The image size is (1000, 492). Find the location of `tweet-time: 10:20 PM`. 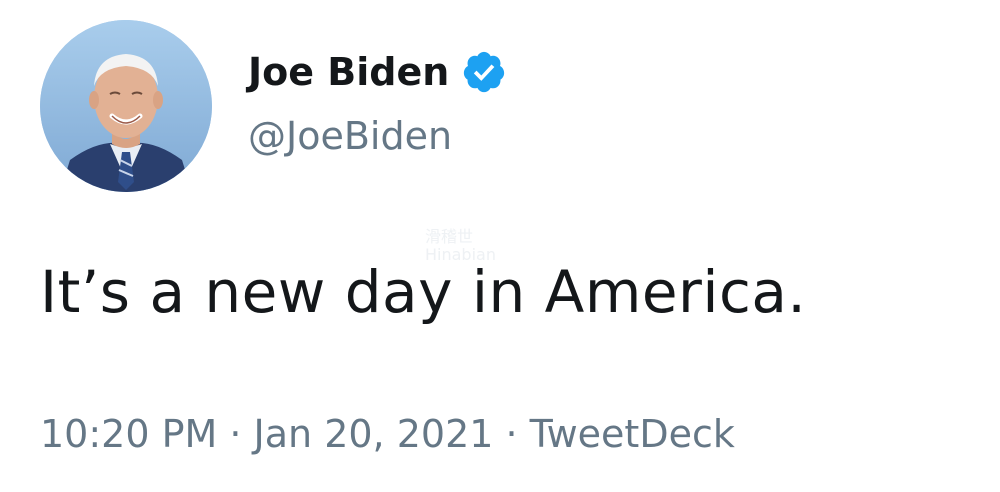

tweet-time: 10:20 PM is located at coordinates (128, 434).